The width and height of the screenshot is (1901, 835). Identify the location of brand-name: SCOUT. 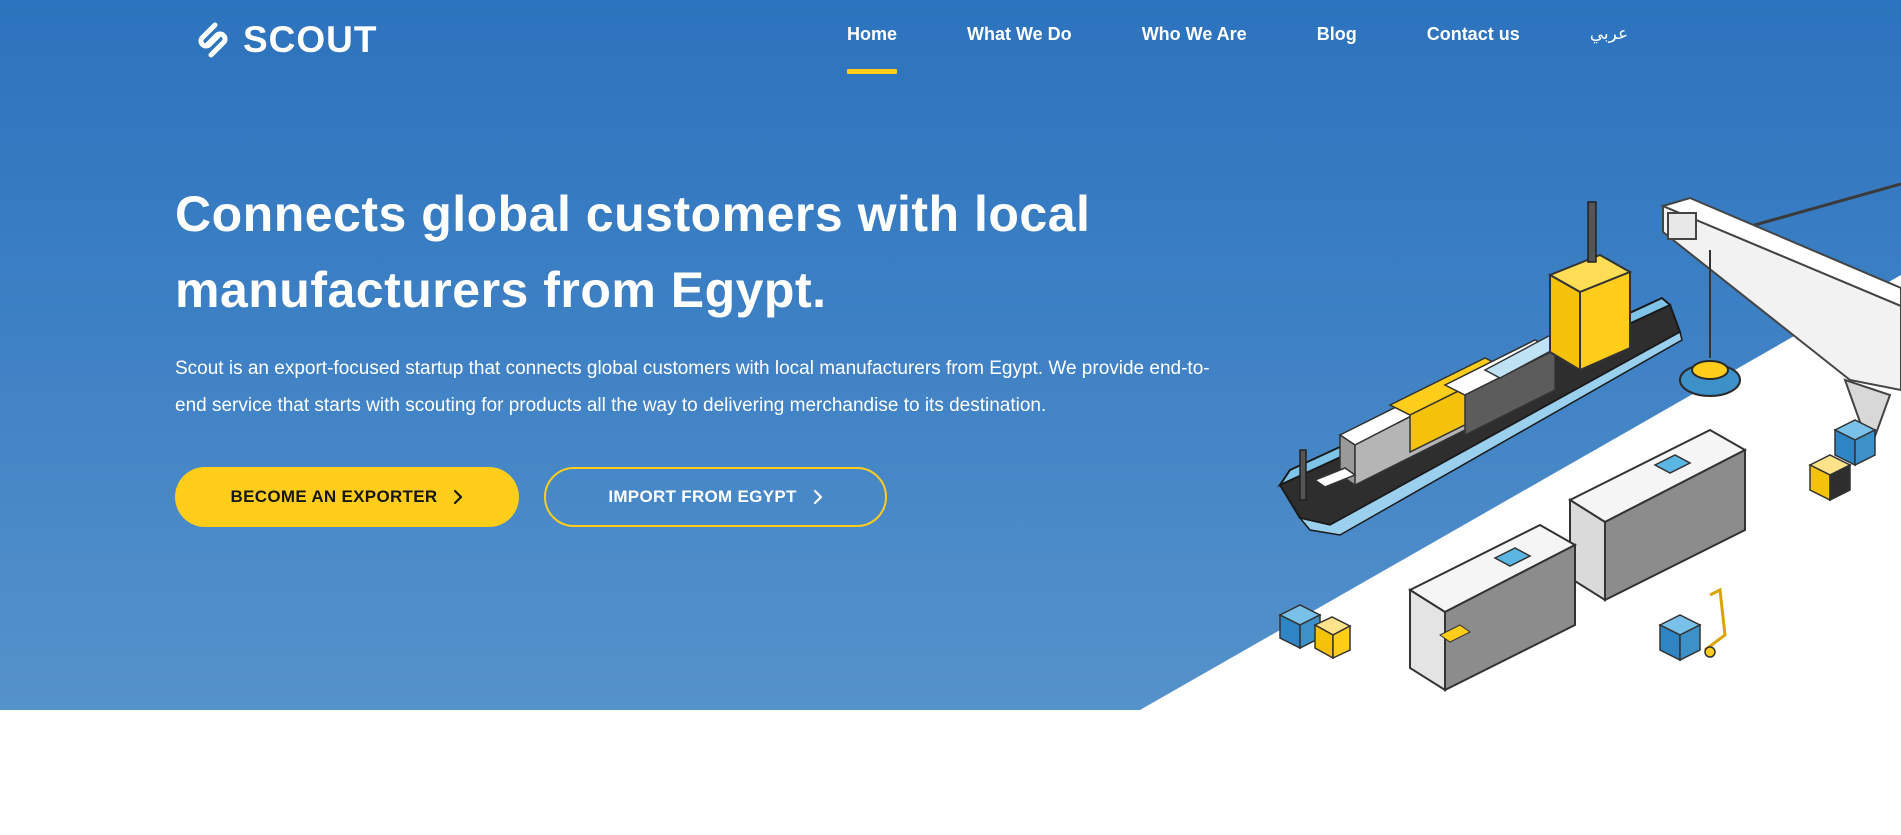
(310, 39).